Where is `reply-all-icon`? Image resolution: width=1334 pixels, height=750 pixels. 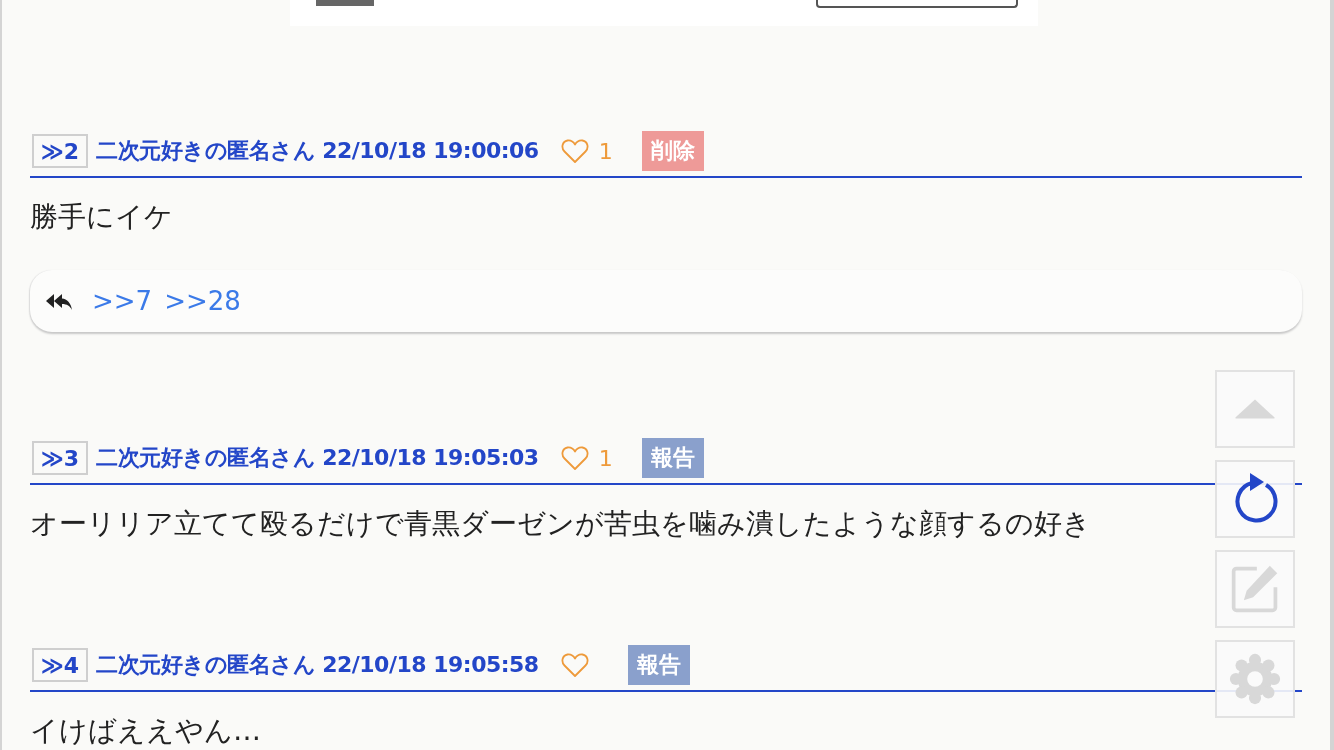
reply-all-icon is located at coordinates (59, 301).